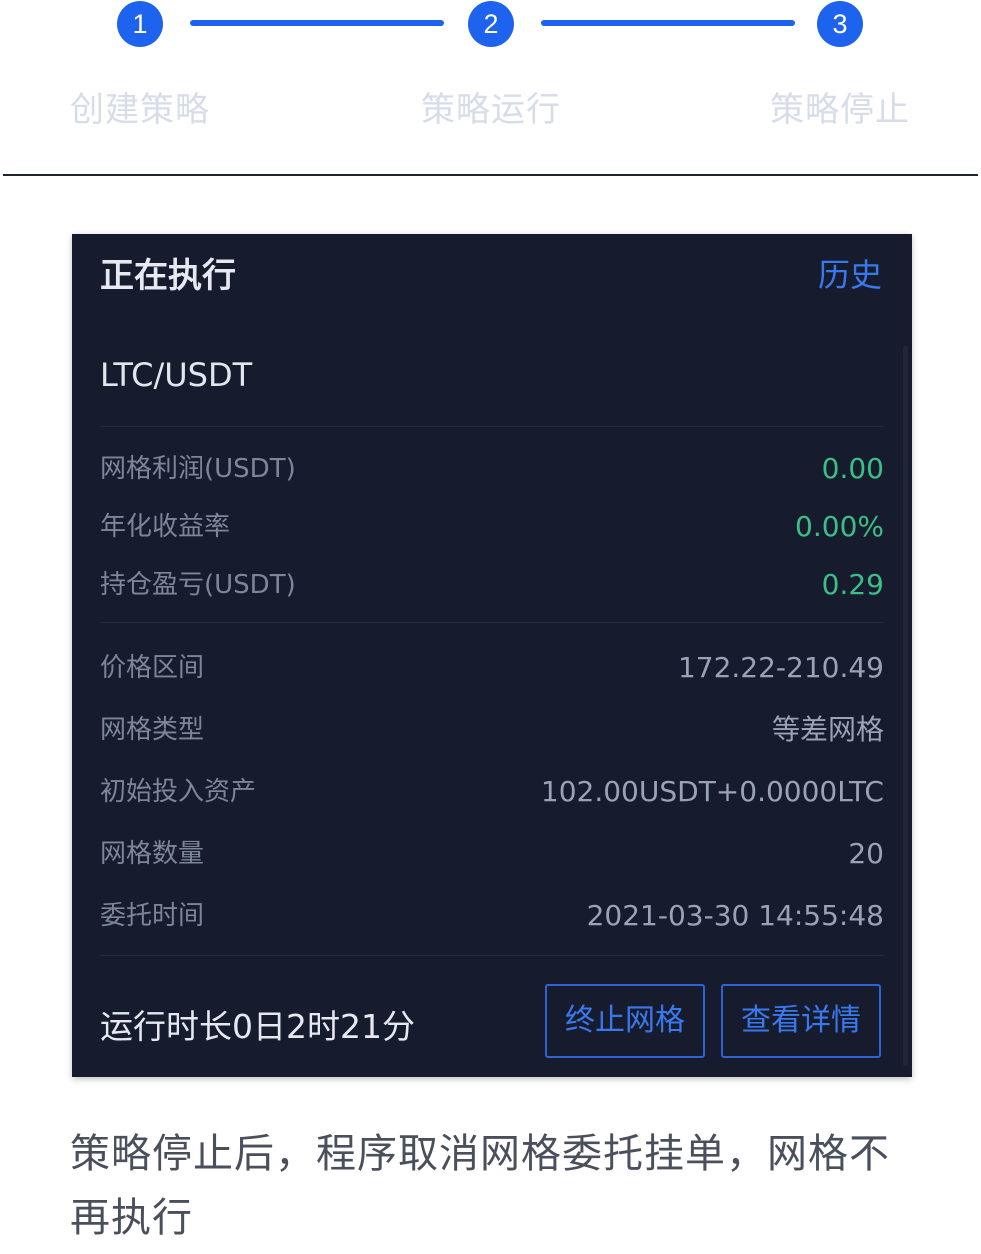 The width and height of the screenshot is (981, 1254). What do you see at coordinates (140, 110) in the screenshot?
I see `step-1-label: 创建策略` at bounding box center [140, 110].